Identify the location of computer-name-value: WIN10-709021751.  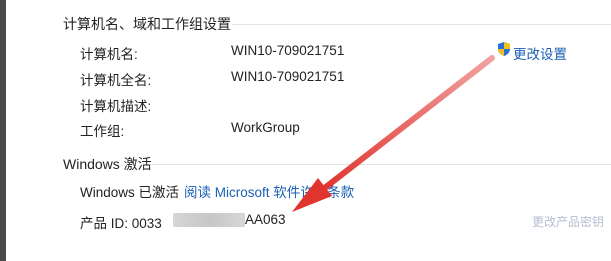
(288, 50).